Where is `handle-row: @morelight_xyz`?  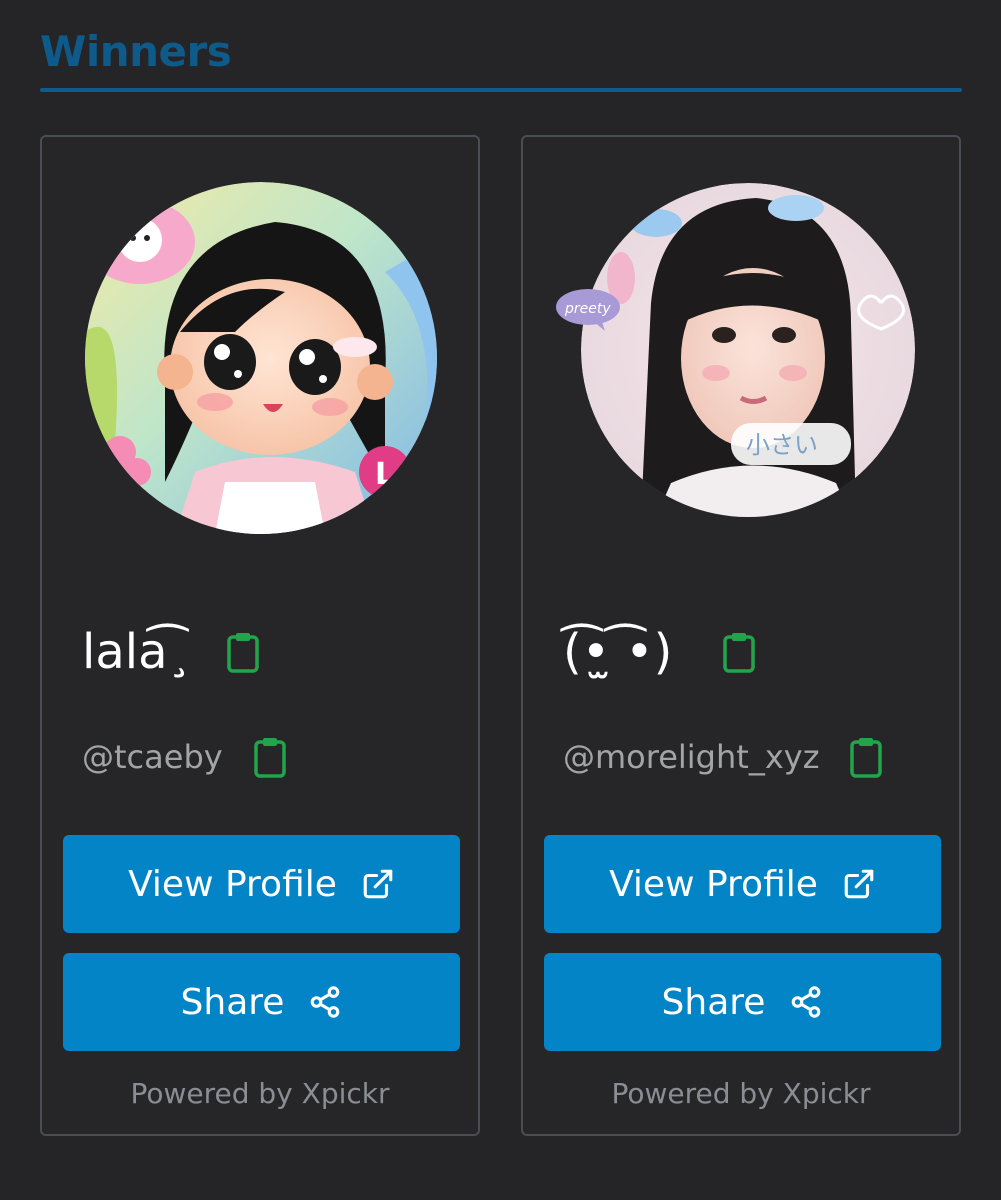 handle-row: @morelight_xyz is located at coordinates (723, 757).